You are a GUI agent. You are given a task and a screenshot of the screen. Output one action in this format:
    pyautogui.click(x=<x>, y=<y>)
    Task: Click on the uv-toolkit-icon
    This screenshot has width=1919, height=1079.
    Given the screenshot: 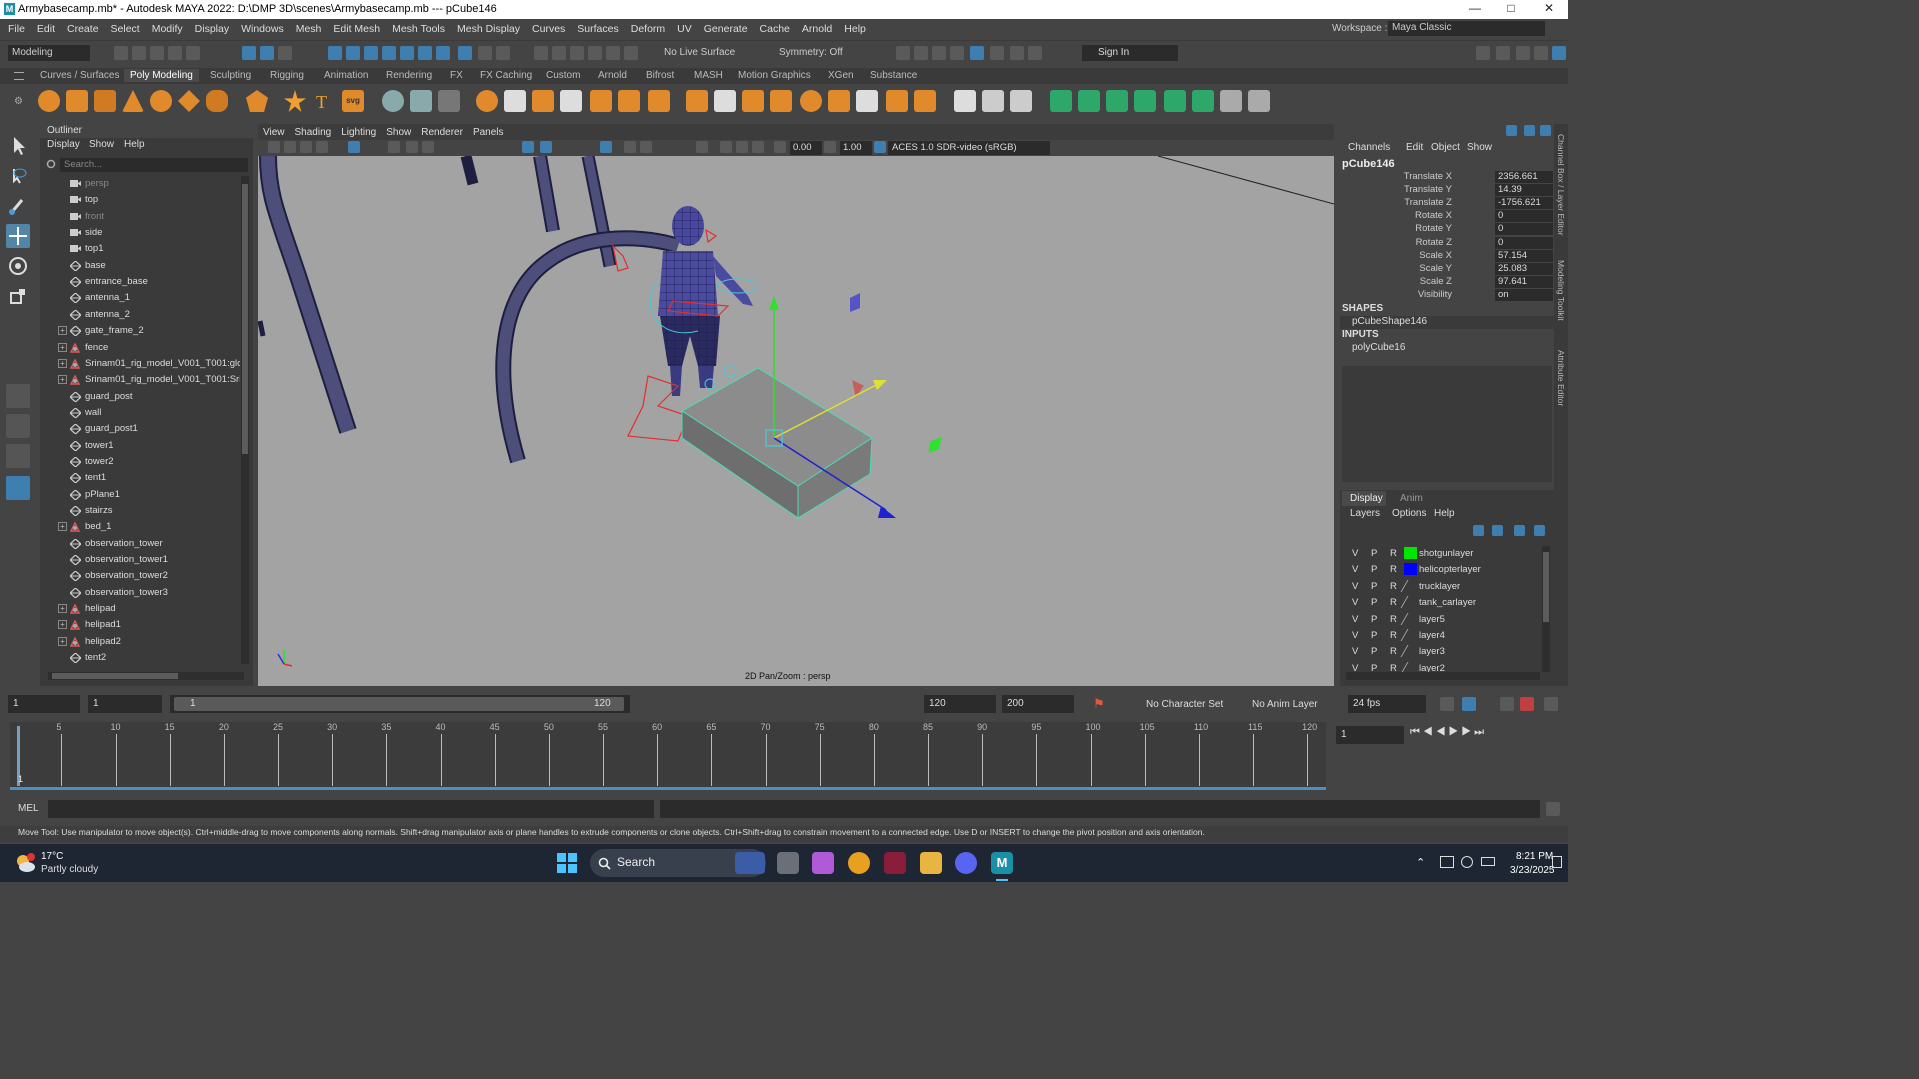 What is the action you would take?
    pyautogui.click(x=1259, y=101)
    